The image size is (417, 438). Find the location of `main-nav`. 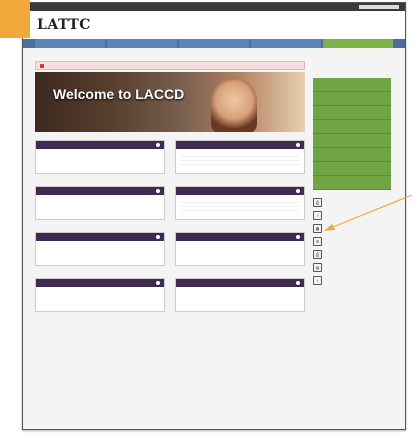

main-nav is located at coordinates (214, 43).